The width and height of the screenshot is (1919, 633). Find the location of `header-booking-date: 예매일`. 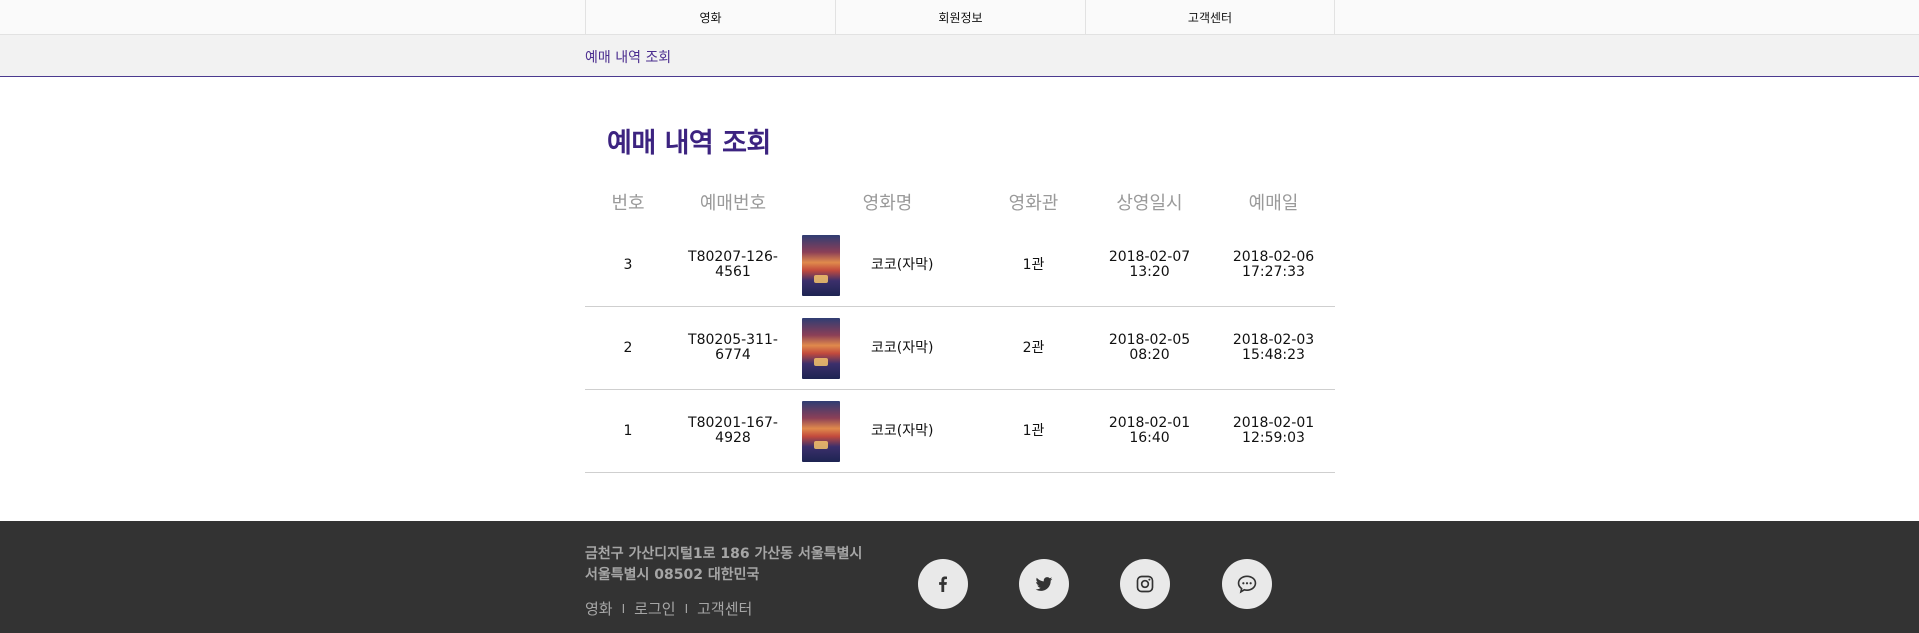

header-booking-date: 예매일 is located at coordinates (1273, 203).